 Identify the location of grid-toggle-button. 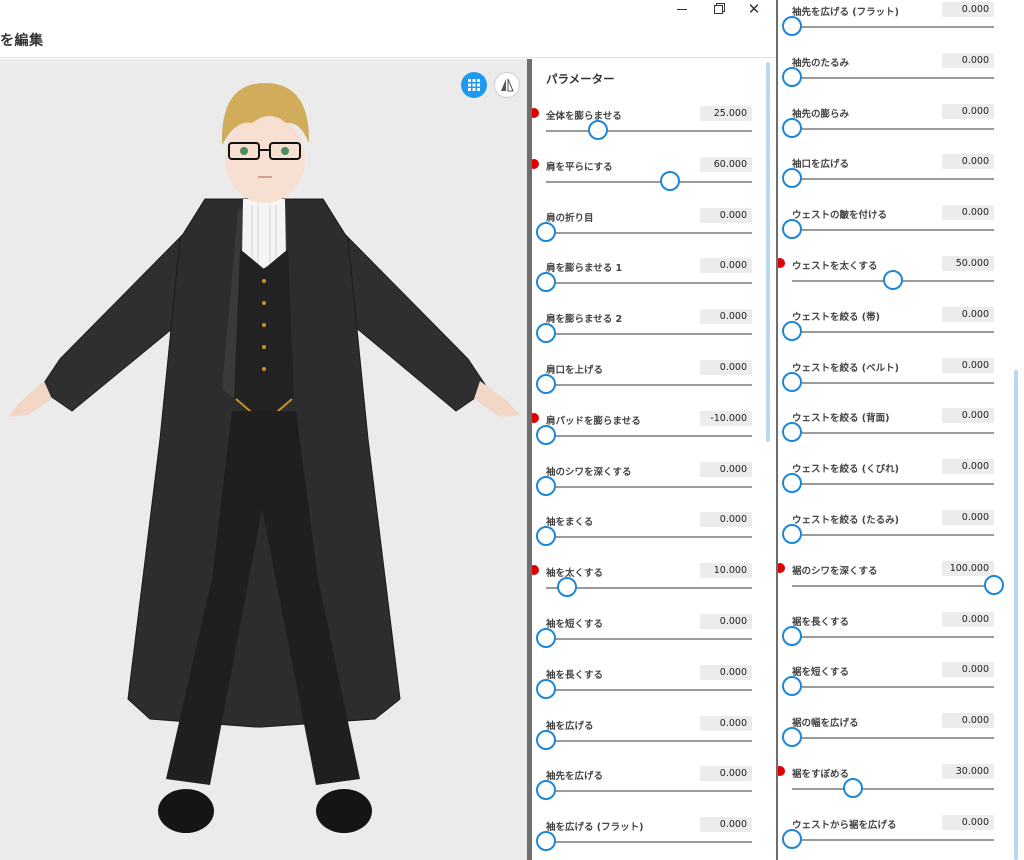
(474, 85).